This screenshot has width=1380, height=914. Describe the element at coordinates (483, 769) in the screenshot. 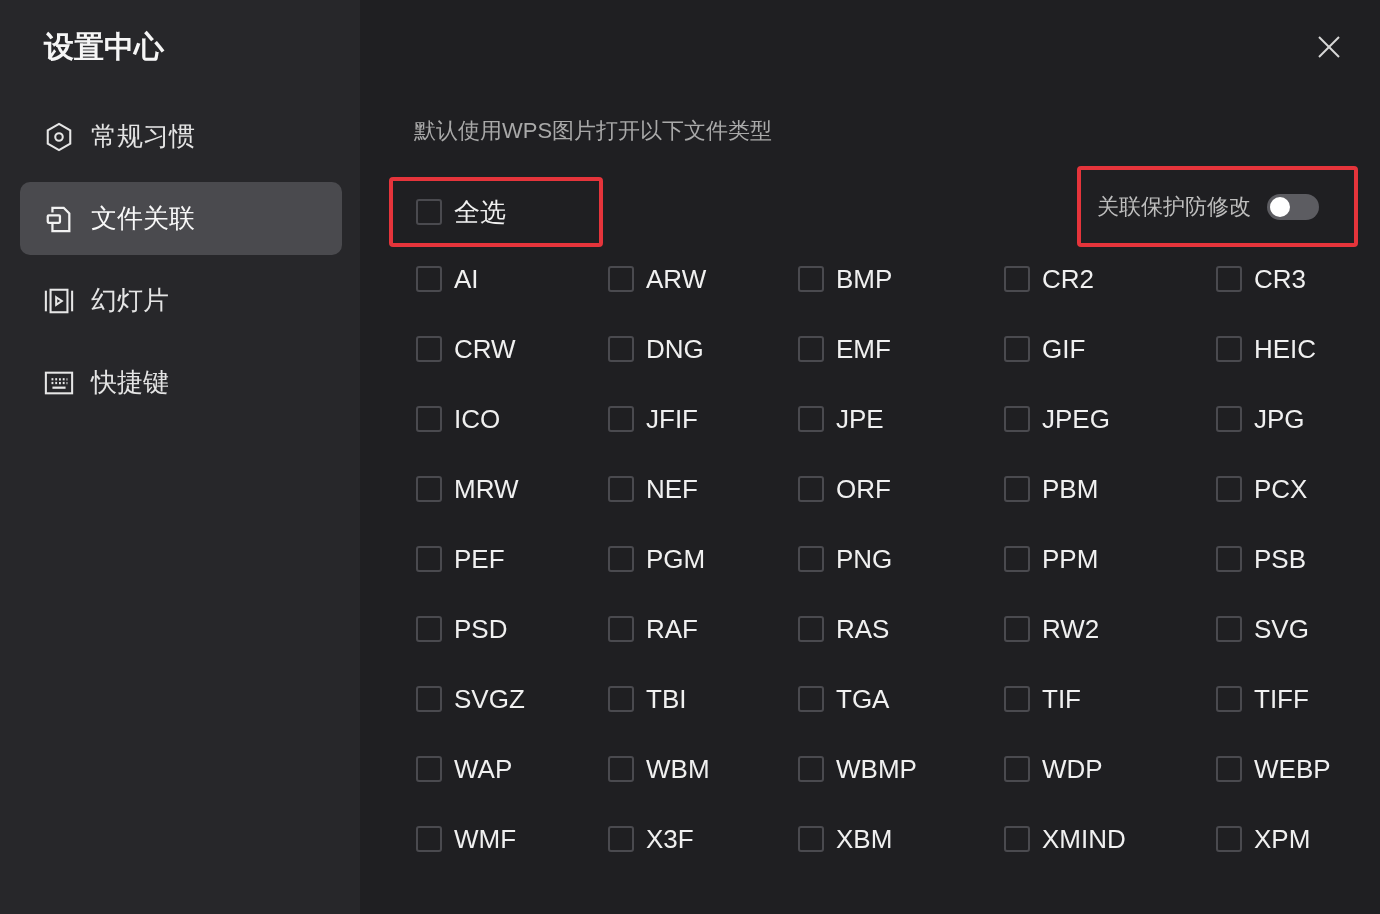

I see `file-type-label: WAP` at that location.